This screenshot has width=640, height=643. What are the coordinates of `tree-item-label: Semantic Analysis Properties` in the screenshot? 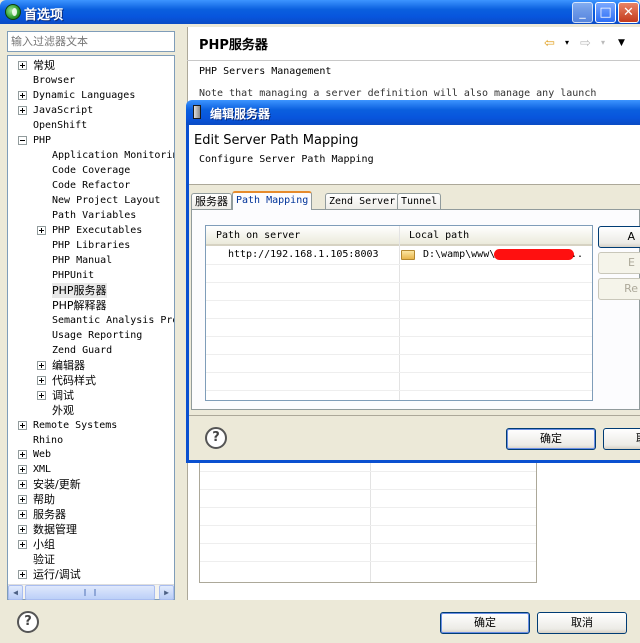 It's located at (113, 320).